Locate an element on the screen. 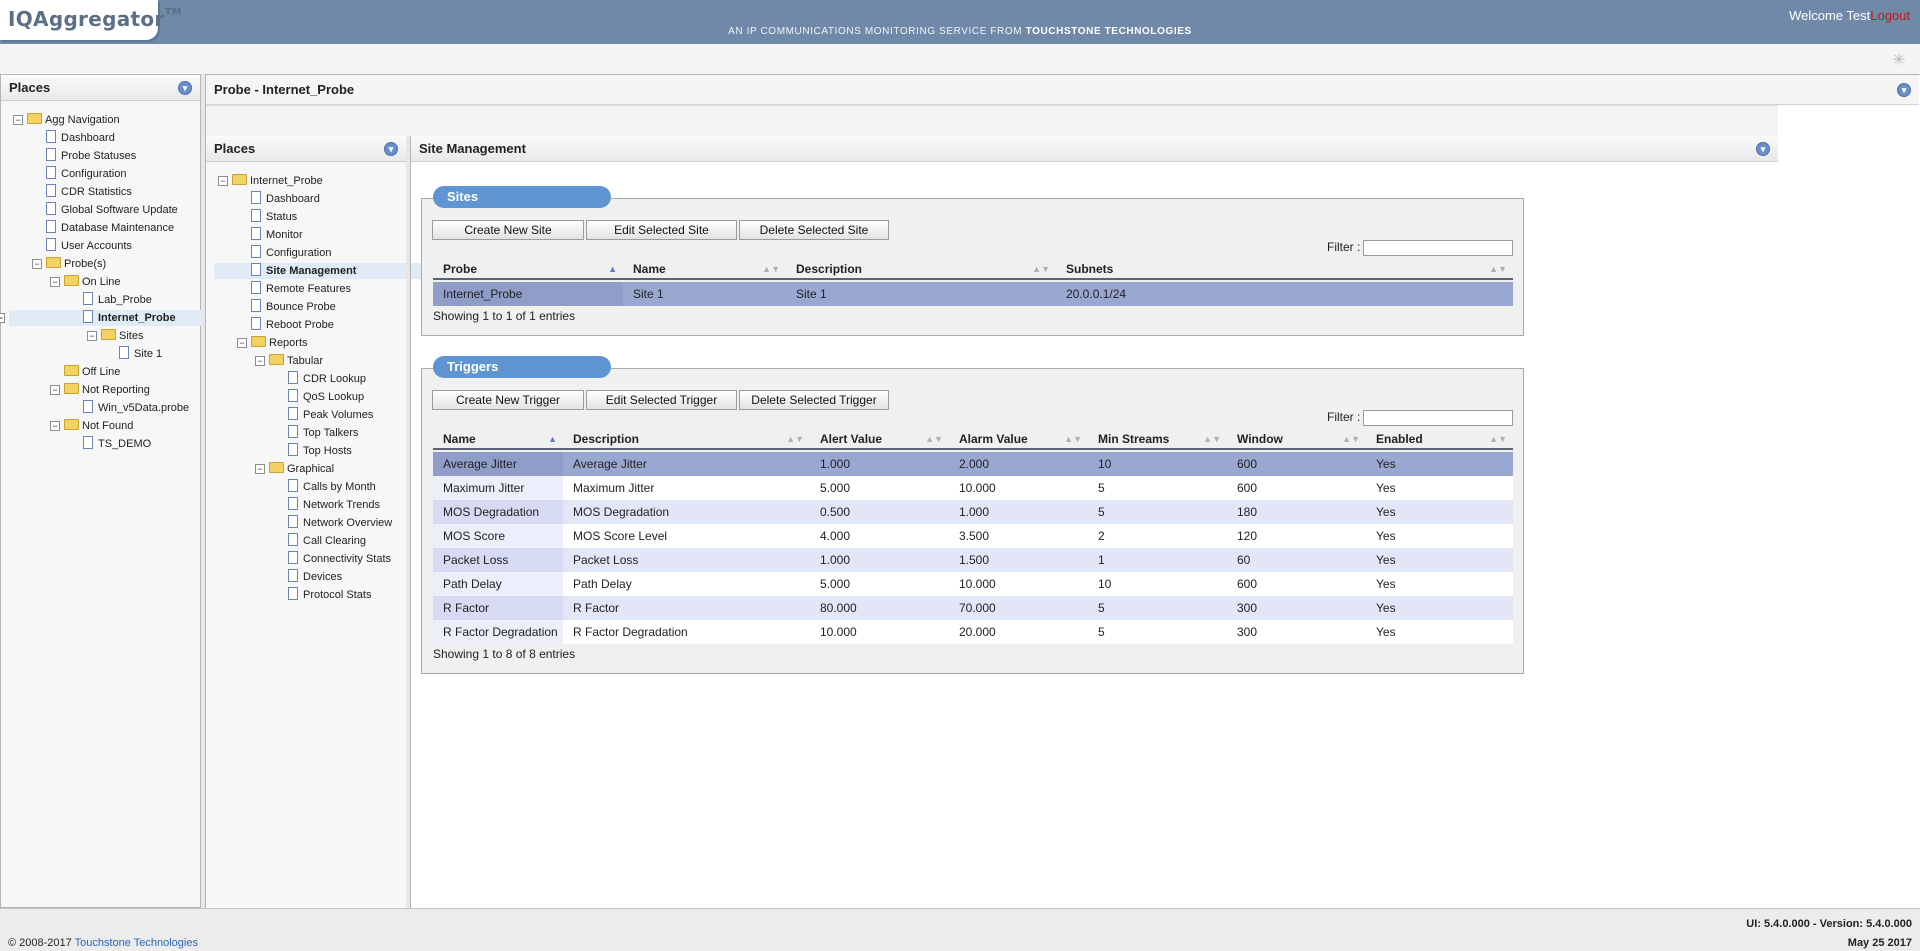 The width and height of the screenshot is (1920, 951). tree-item-reports: − Reports is located at coordinates (272, 343).